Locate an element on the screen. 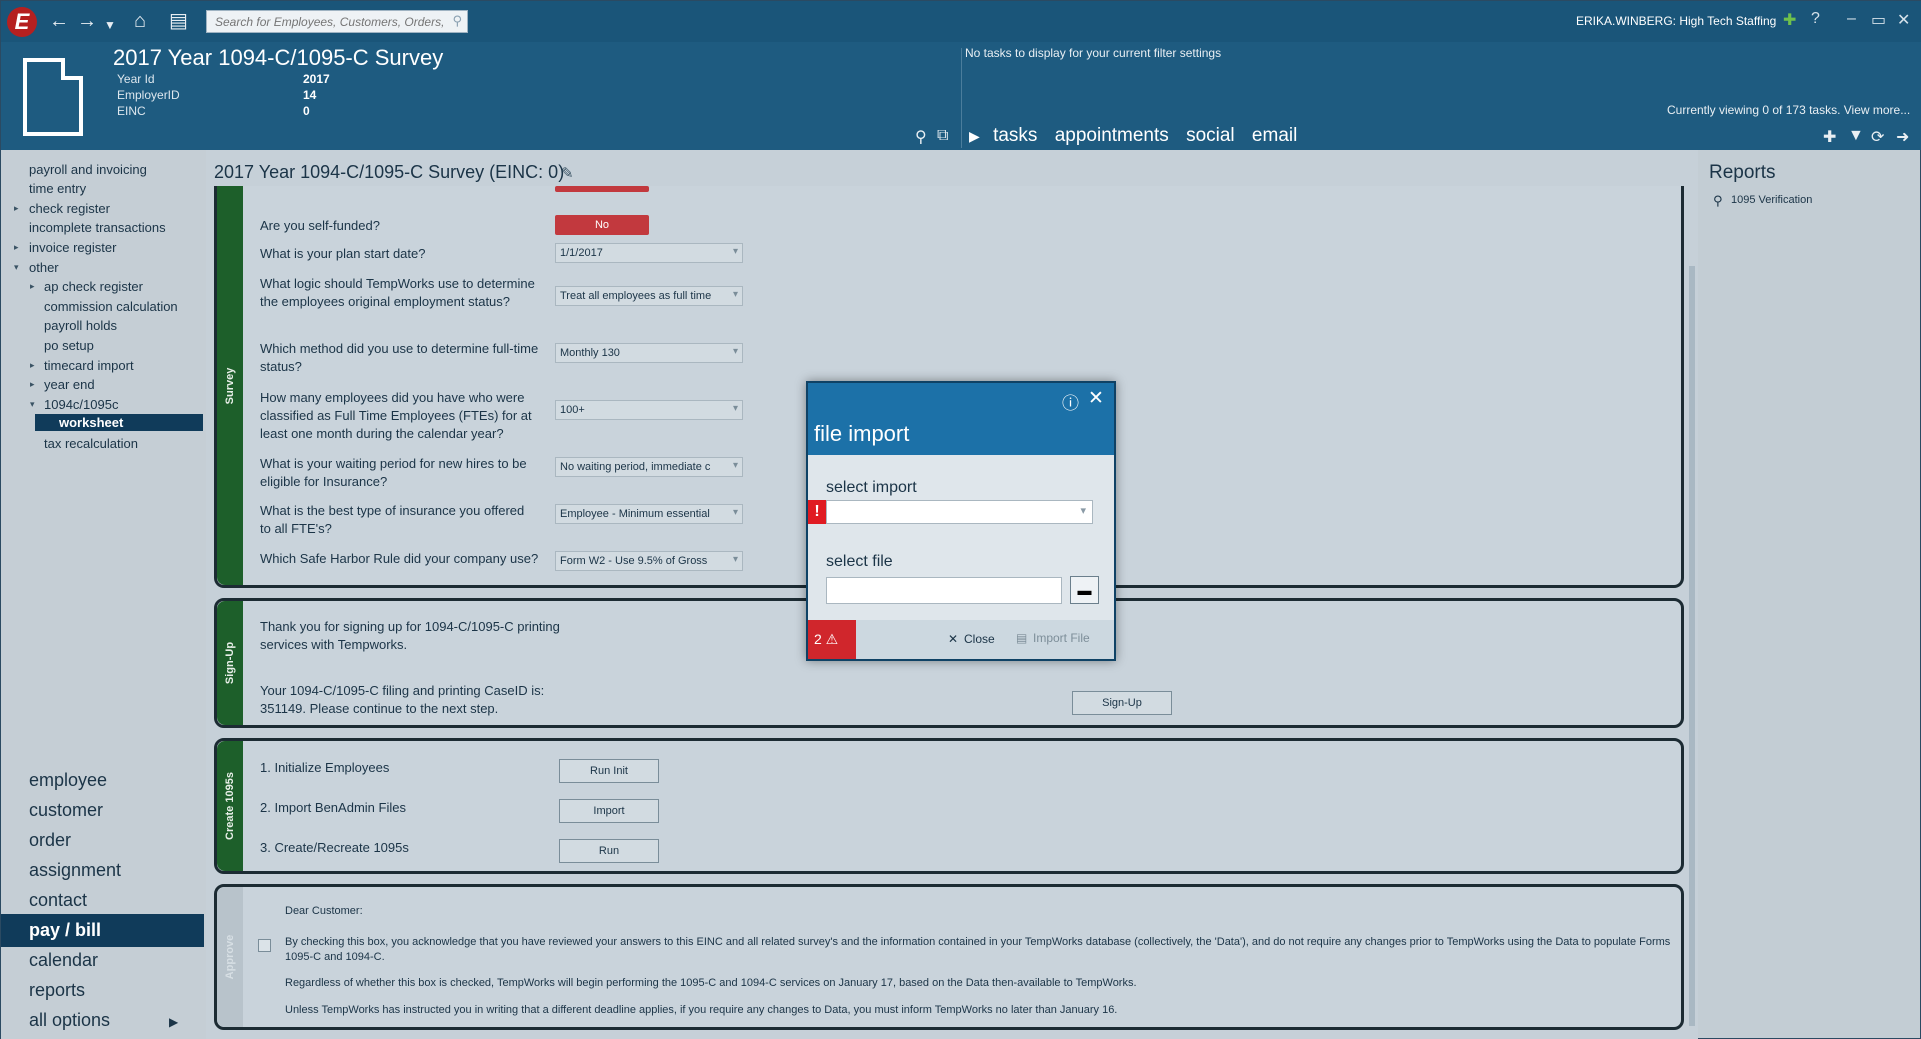  sidebar-item: tax recalculation is located at coordinates (91, 443).